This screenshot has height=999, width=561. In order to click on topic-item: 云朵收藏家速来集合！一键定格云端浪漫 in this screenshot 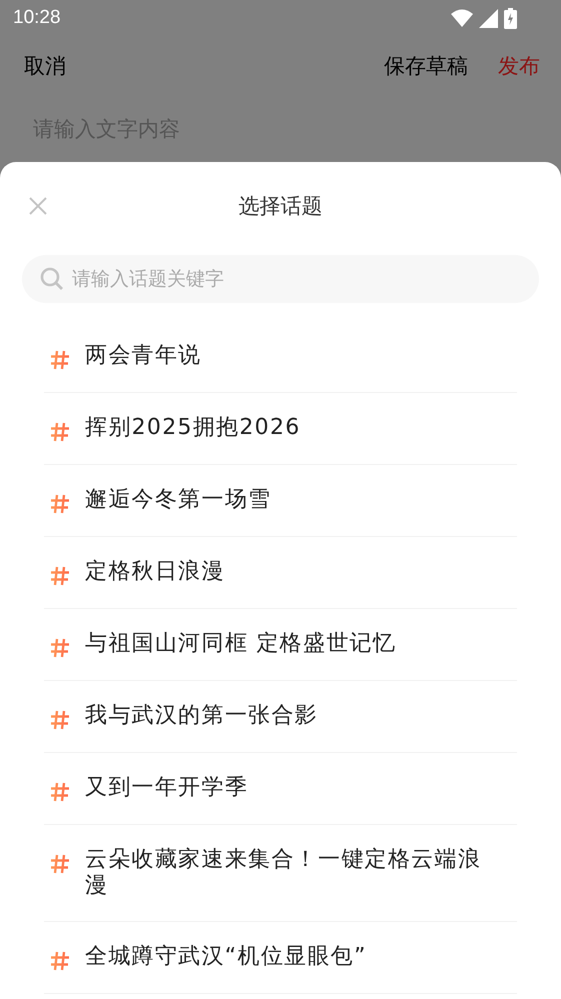, I will do `click(290, 873)`.